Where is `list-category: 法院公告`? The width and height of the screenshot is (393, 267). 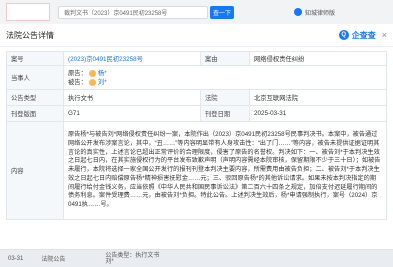
list-category: 法院公告 is located at coordinates (53, 260).